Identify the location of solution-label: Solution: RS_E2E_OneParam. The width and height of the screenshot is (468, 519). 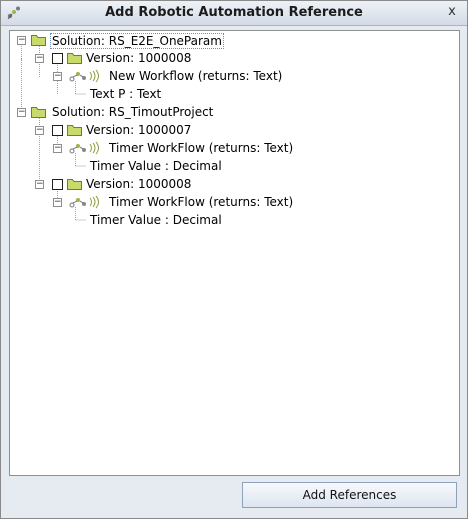
(137, 41).